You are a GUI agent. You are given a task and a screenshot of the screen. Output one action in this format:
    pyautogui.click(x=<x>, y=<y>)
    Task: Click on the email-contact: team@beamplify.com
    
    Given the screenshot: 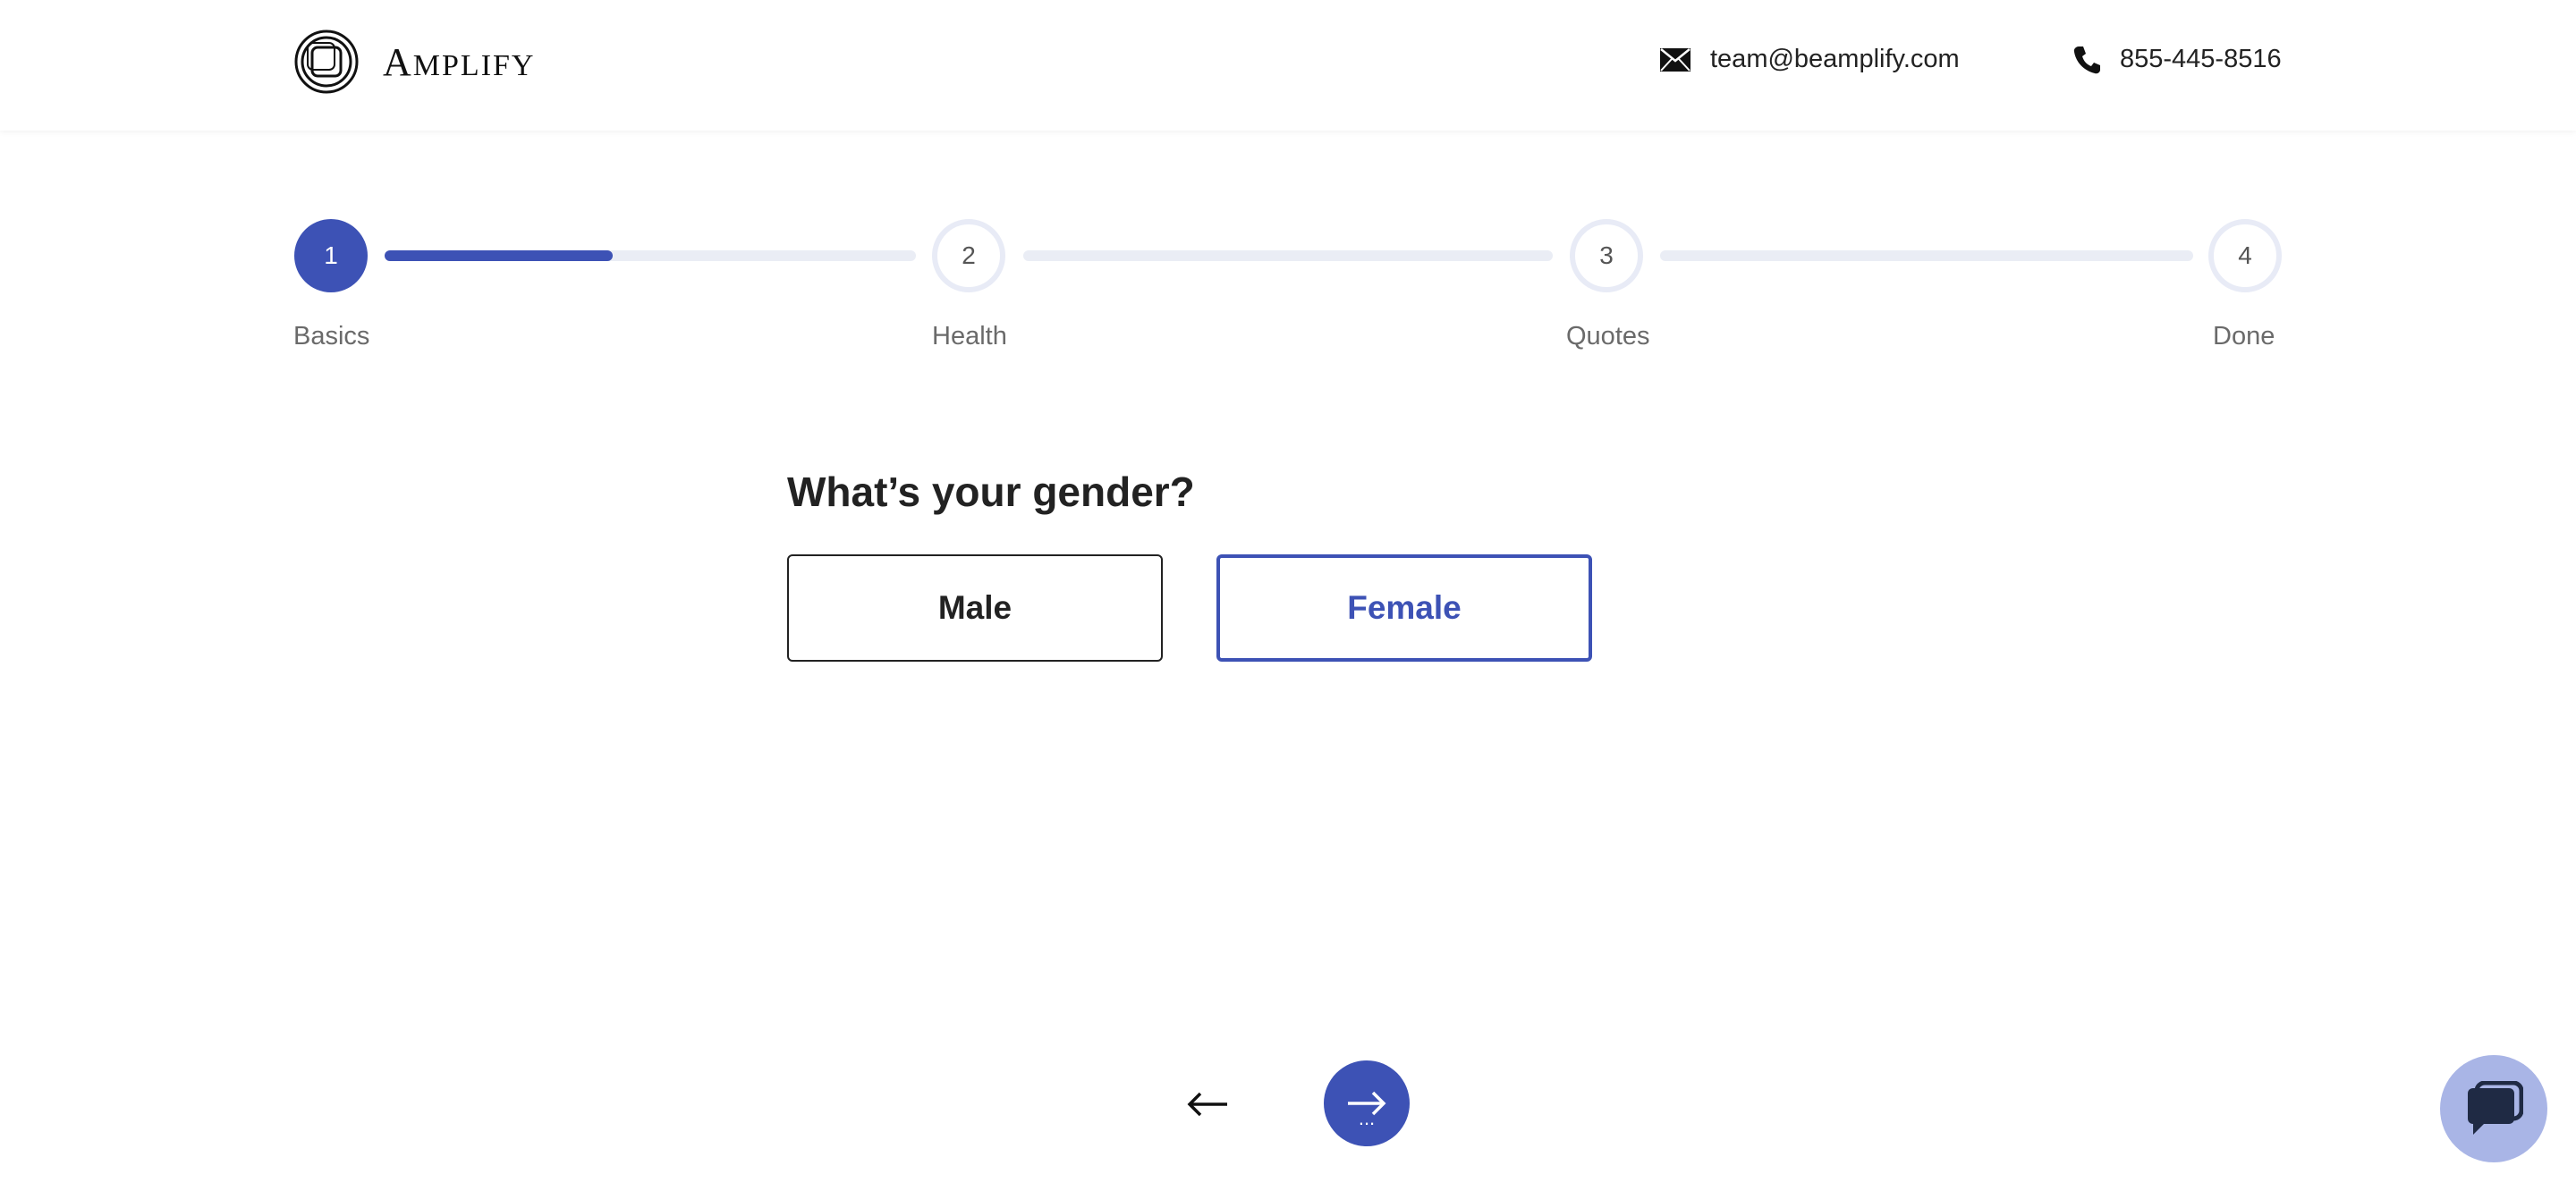 What is the action you would take?
    pyautogui.click(x=1810, y=59)
    